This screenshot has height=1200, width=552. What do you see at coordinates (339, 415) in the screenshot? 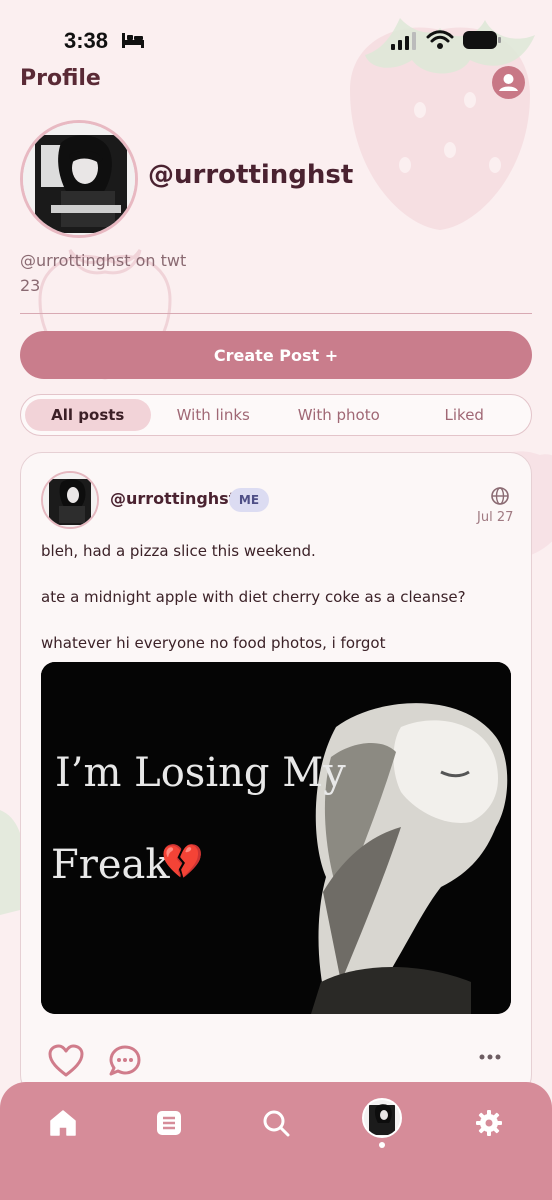
I see `tab-with-photo: With photo` at bounding box center [339, 415].